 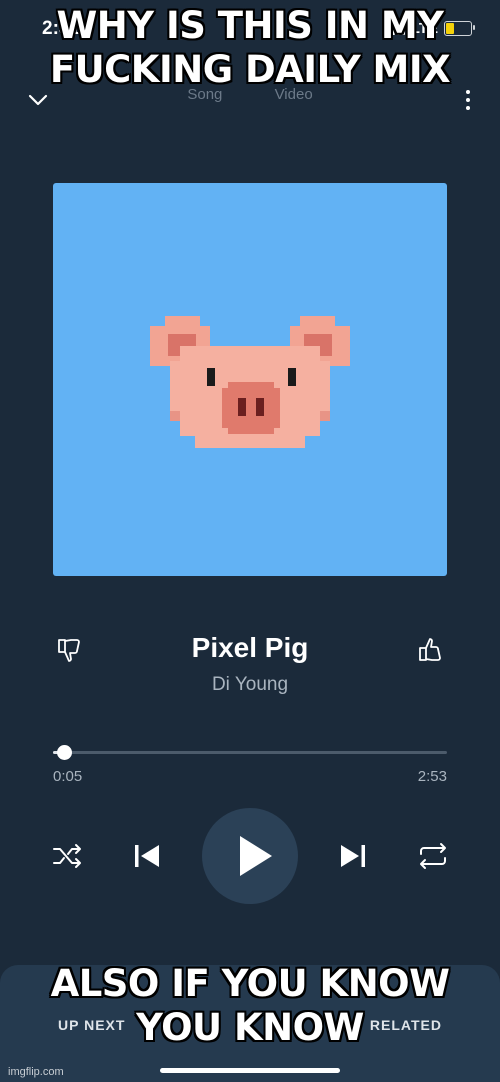 What do you see at coordinates (250, 1070) in the screenshot?
I see `home-indicator` at bounding box center [250, 1070].